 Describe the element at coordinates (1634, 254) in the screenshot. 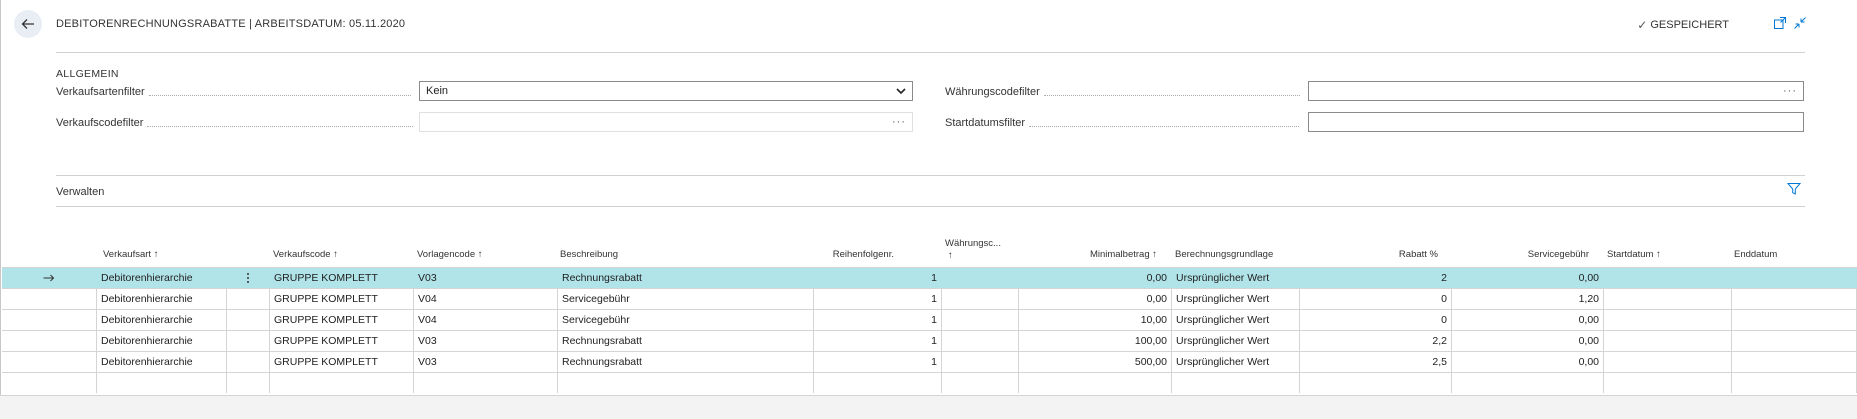

I see `col-header-start-date: Startdatum ↑` at that location.